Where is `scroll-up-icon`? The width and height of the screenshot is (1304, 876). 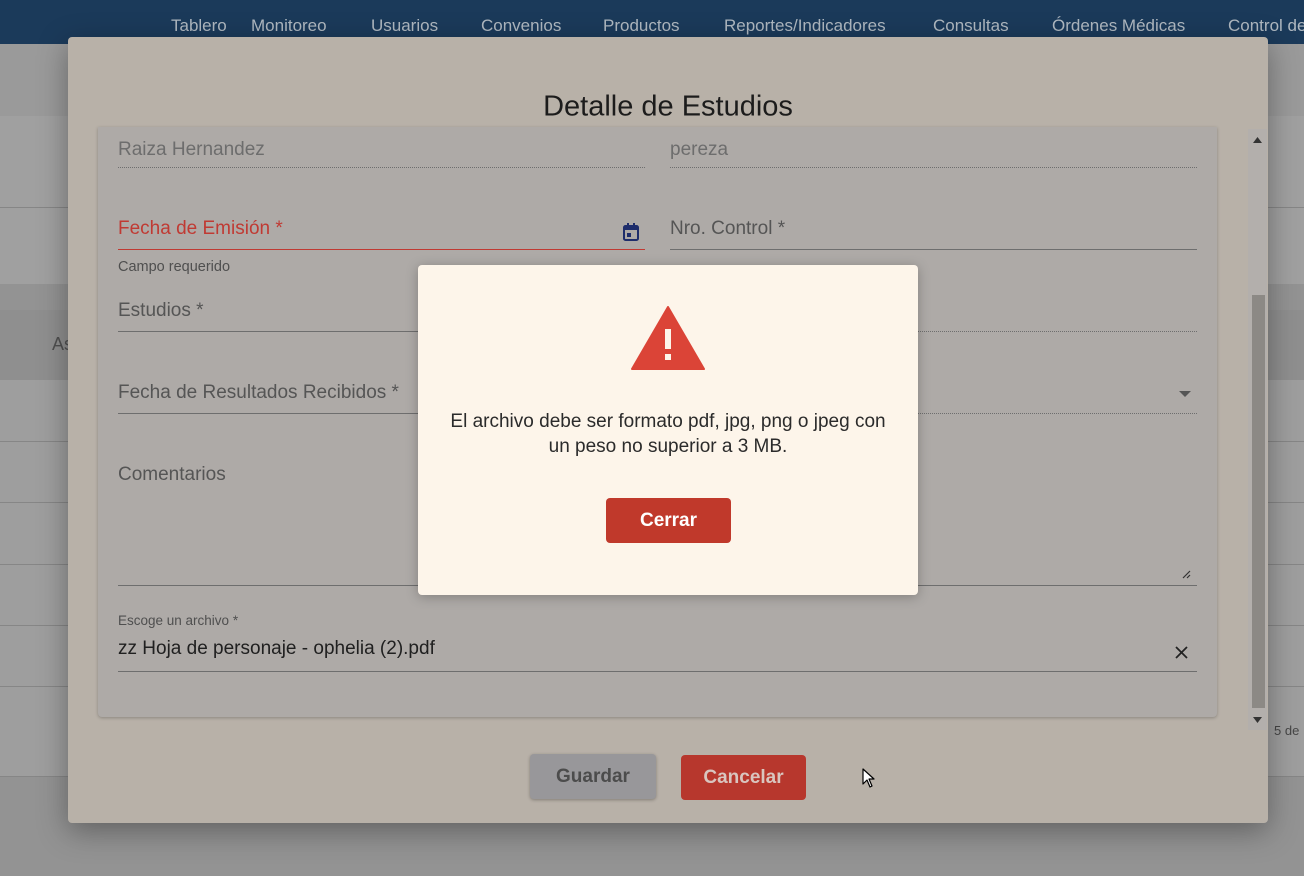 scroll-up-icon is located at coordinates (1257, 140).